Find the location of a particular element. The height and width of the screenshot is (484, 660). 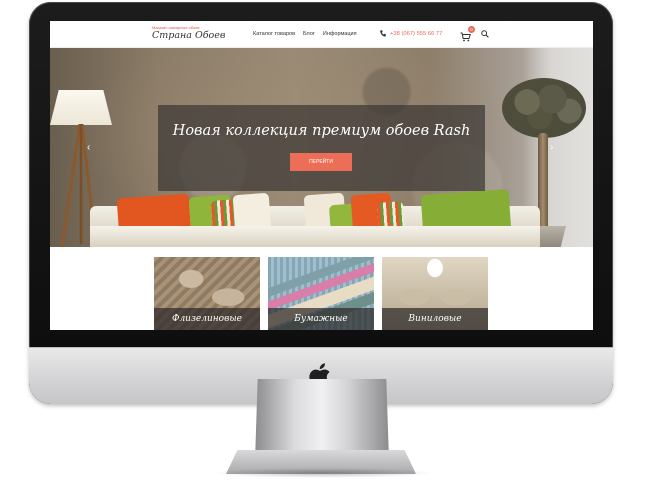

brand-logo: Магазин шикарных обоев Страна Обоев is located at coordinates (188, 33).